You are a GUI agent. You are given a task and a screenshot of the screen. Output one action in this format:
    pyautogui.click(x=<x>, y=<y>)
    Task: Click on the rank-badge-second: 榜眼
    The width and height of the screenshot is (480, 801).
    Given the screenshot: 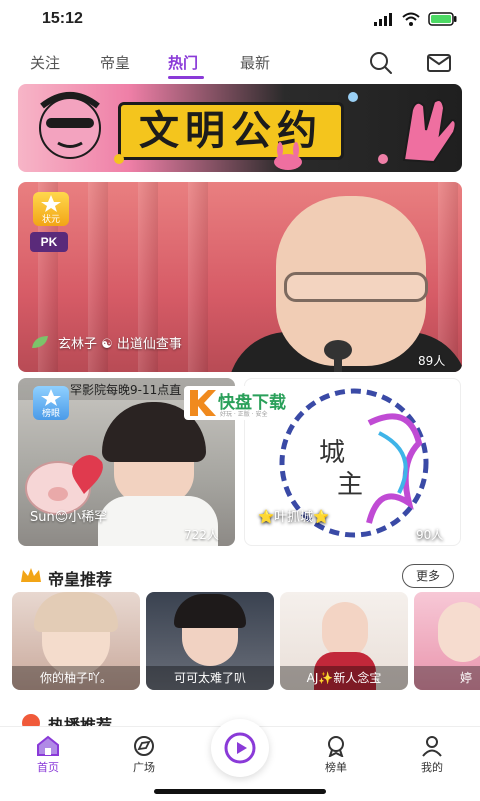 What is the action you would take?
    pyautogui.click(x=51, y=403)
    